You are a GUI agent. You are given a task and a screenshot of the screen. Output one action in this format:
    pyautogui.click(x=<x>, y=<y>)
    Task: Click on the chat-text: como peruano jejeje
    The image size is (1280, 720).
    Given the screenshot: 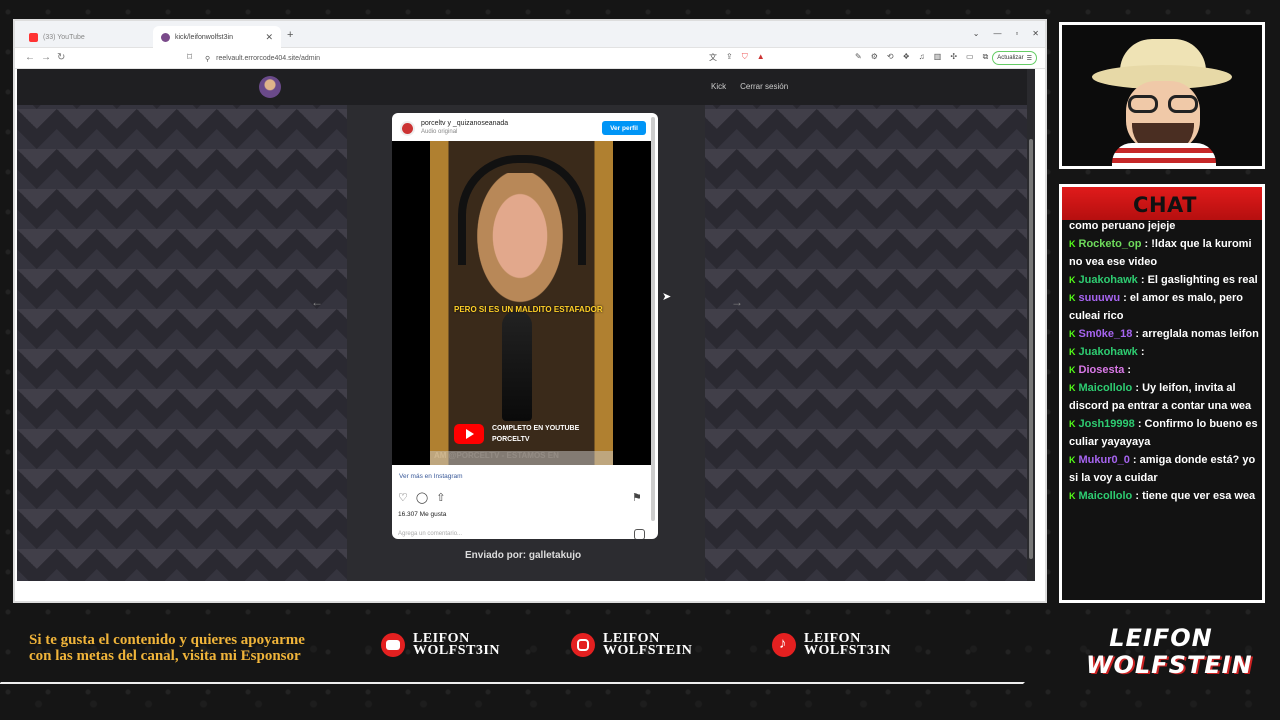 What is the action you would take?
    pyautogui.click(x=1122, y=226)
    